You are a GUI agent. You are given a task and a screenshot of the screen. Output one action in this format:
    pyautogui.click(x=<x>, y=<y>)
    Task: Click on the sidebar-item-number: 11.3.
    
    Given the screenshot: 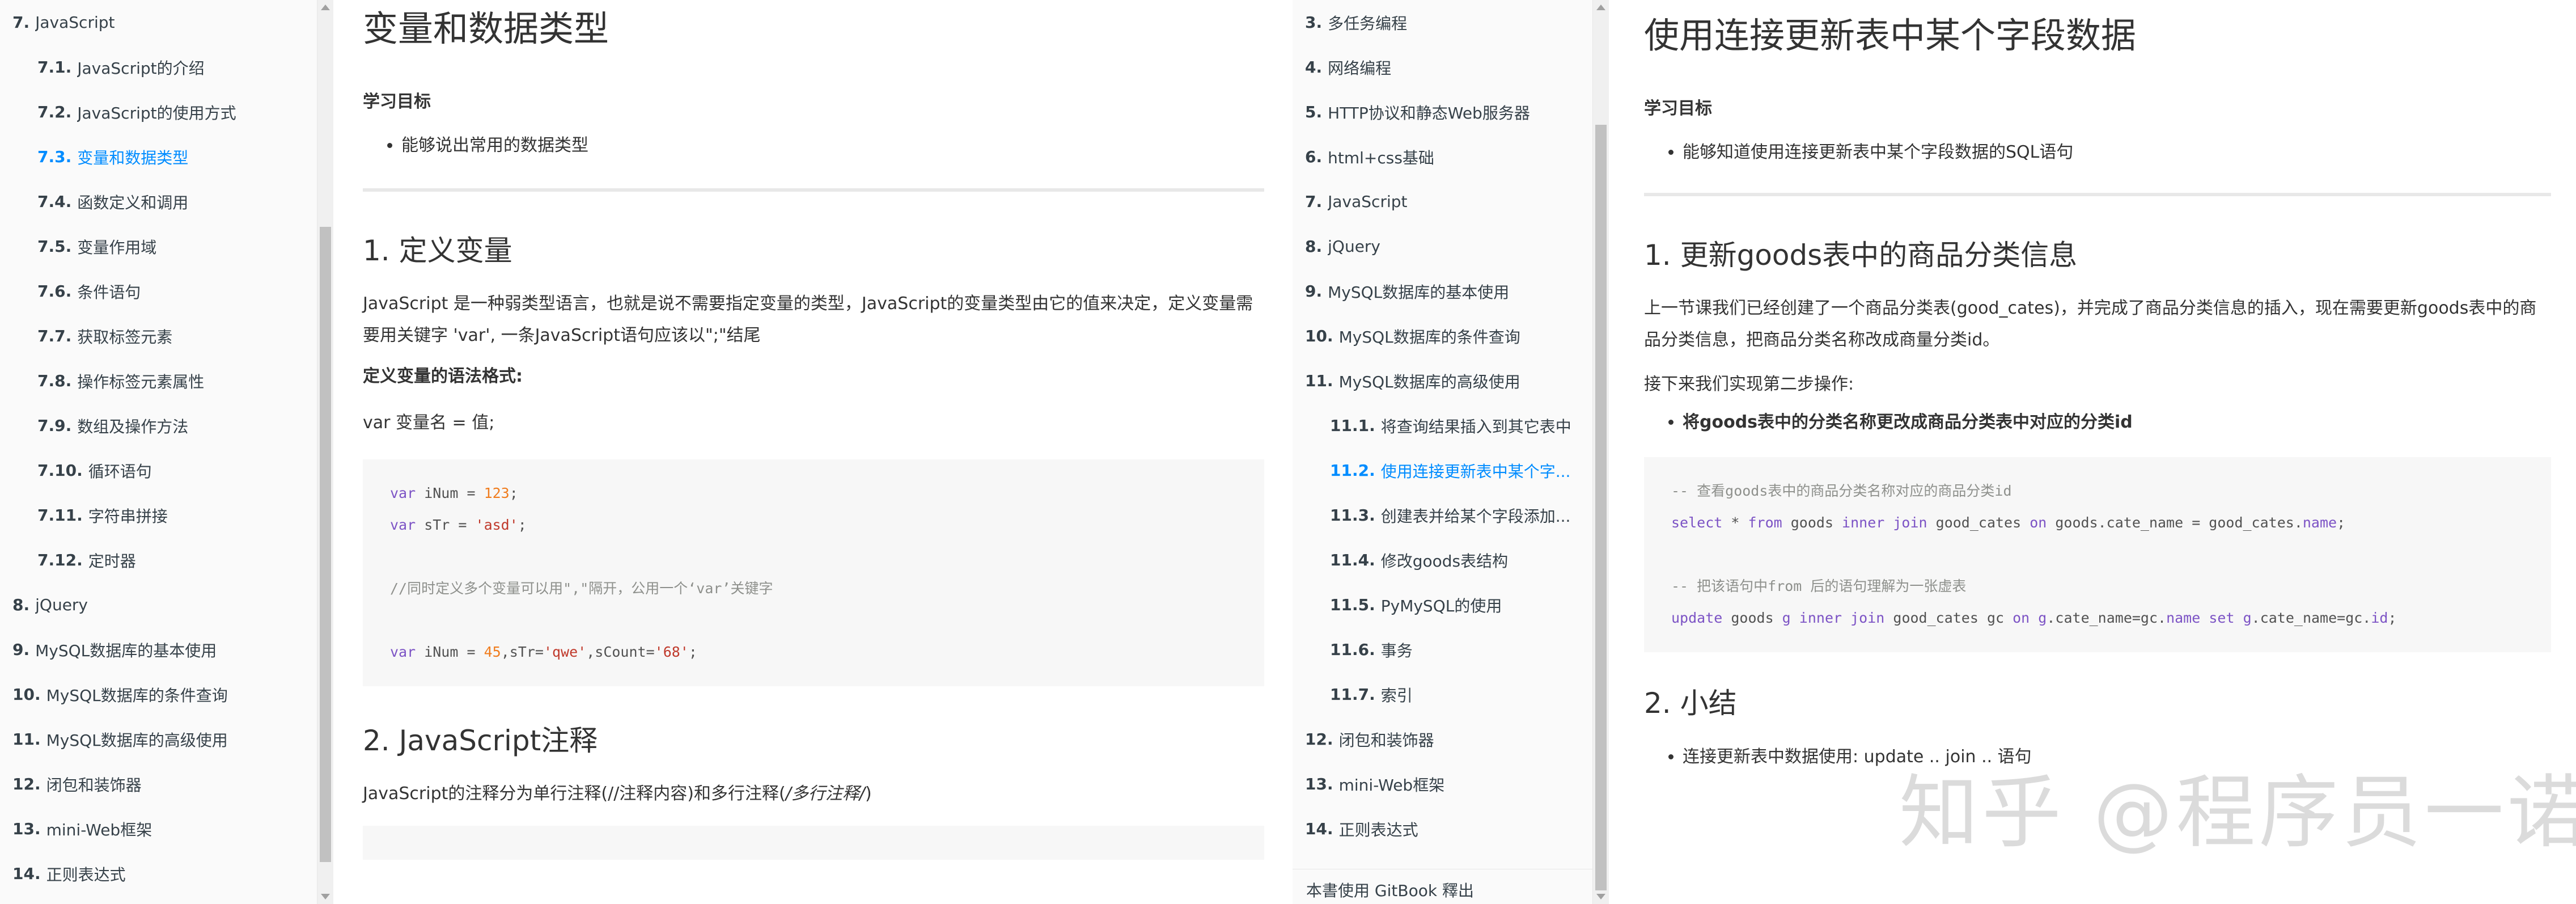 What is the action you would take?
    pyautogui.click(x=1353, y=515)
    